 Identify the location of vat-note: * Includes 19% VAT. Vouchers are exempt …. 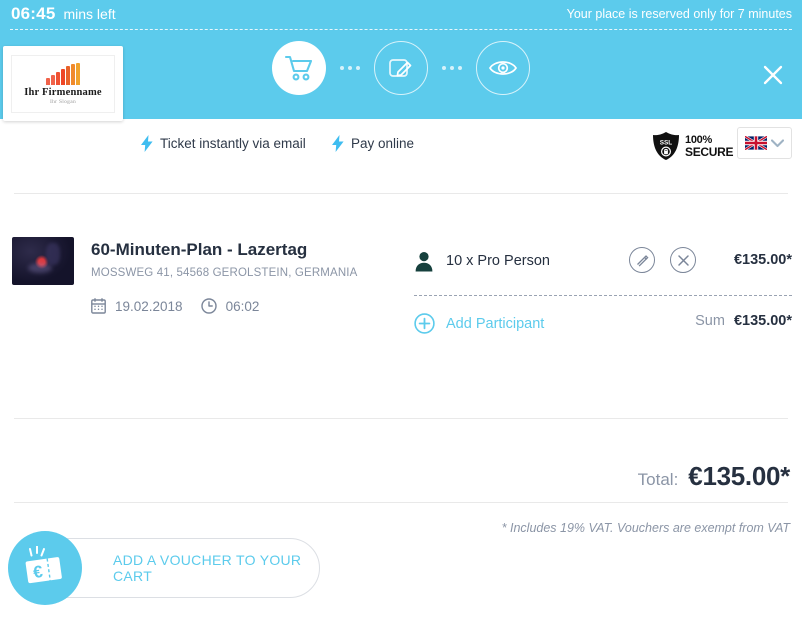
(645, 528).